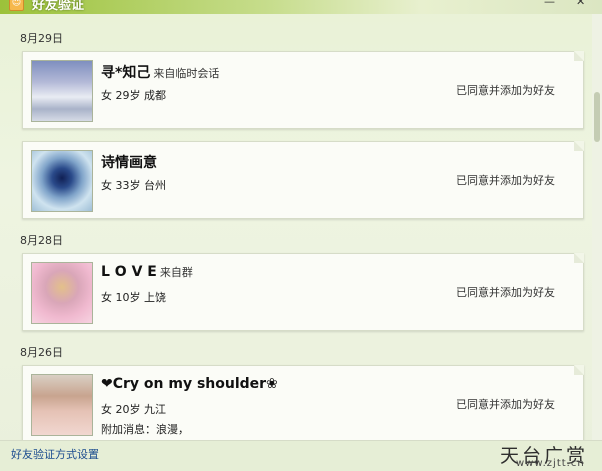 The image size is (602, 471). I want to click on scrollbar-thumb, so click(597, 117).